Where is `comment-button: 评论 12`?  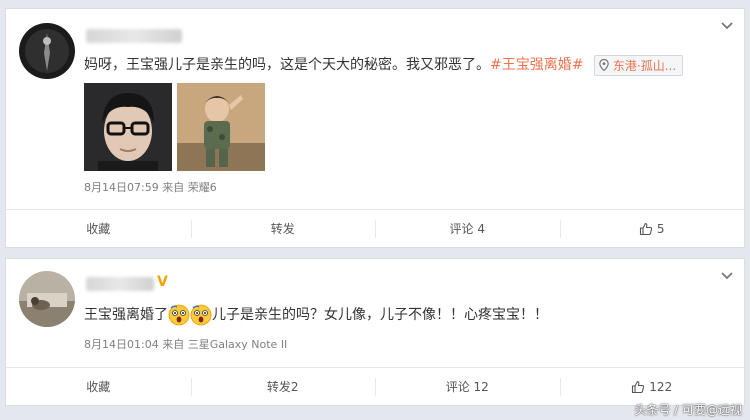
comment-button: 评论 12 is located at coordinates (467, 386).